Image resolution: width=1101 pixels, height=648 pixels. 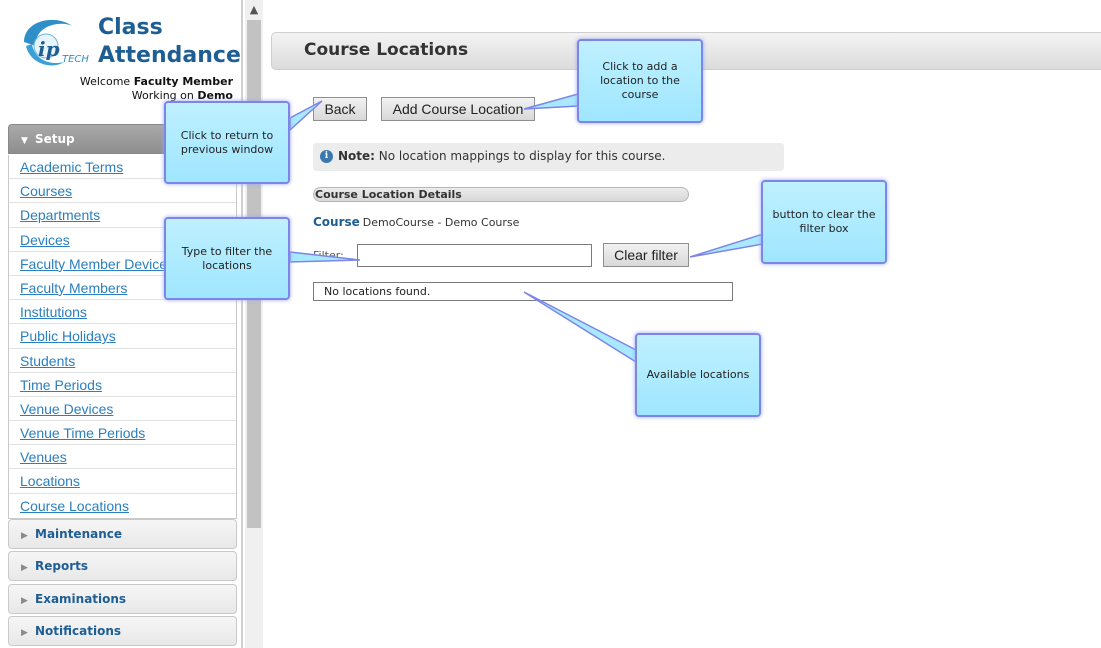 I want to click on accordion-reports: ▶ Reports, so click(x=122, y=566).